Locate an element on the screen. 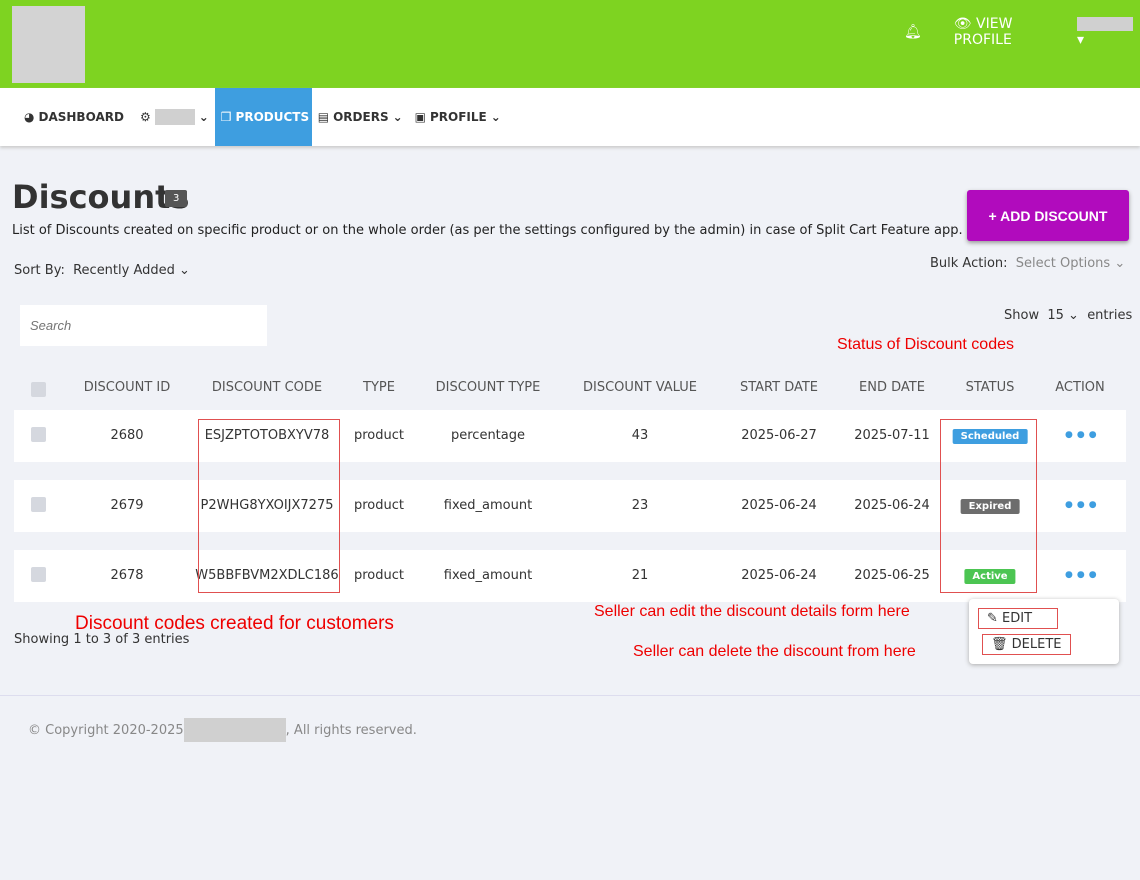  nav-label: PRODUCTS is located at coordinates (272, 117).